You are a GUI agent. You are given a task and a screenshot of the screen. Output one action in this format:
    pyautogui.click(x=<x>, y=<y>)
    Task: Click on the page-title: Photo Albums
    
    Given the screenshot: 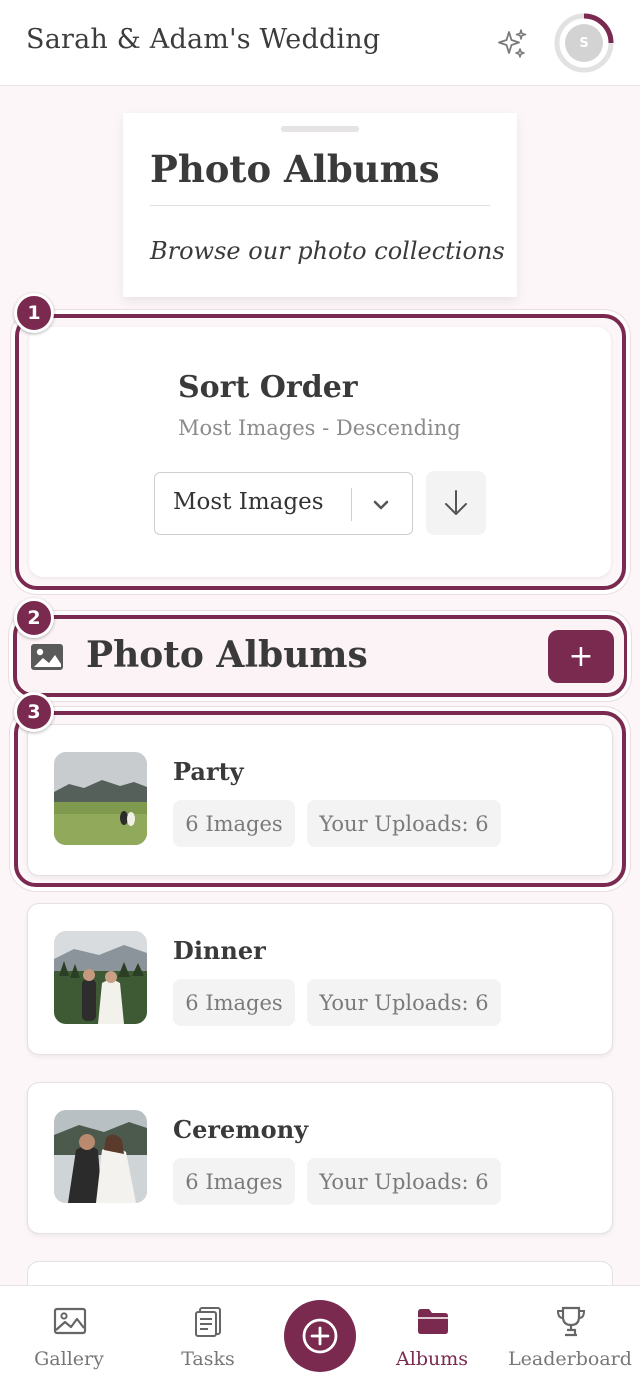 What is the action you would take?
    pyautogui.click(x=295, y=169)
    